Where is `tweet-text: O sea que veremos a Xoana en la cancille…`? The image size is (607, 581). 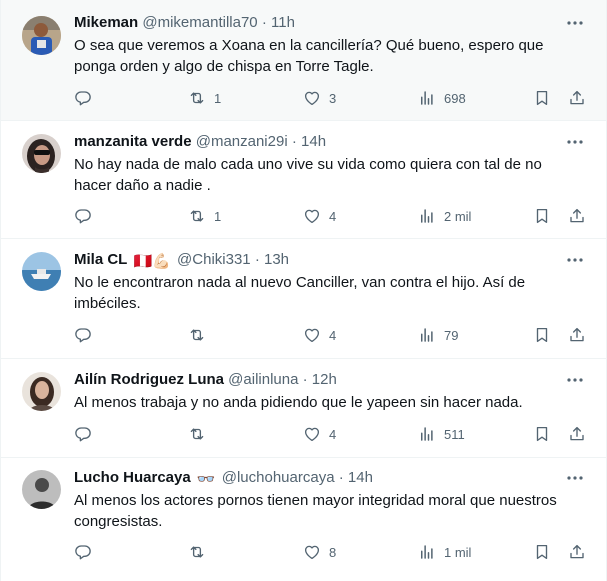
tweet-text: O sea que veremos a Xoana en la cancille… is located at coordinates (309, 56).